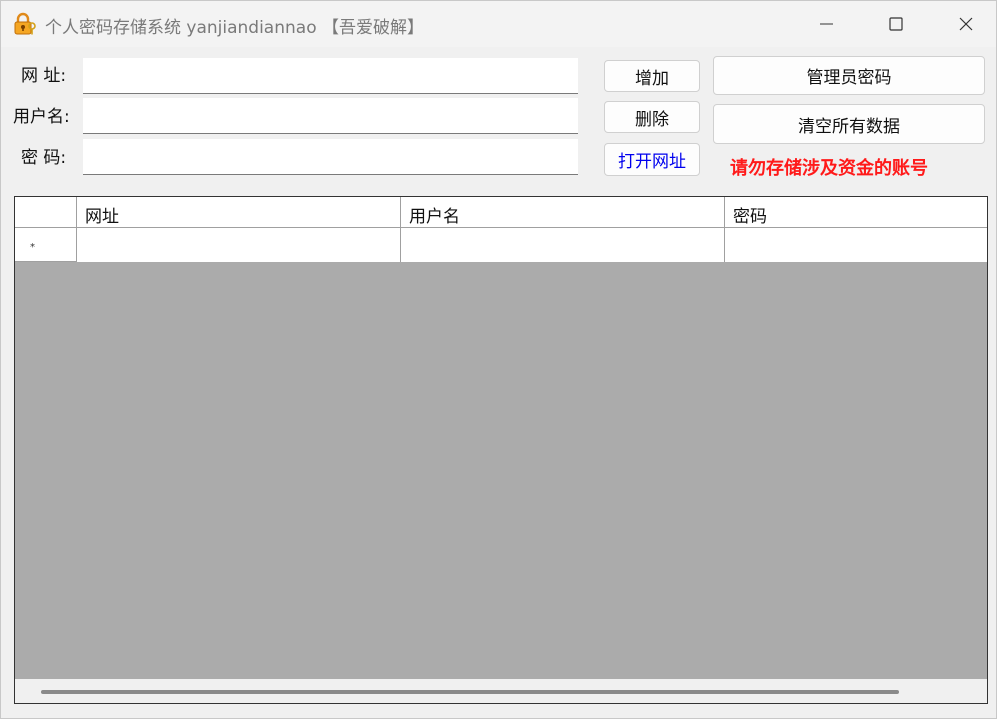  Describe the element at coordinates (498, 24) in the screenshot. I see `title-bar: 个人密码存储系统 yanjiandiannao 【吾爱破解】` at that location.